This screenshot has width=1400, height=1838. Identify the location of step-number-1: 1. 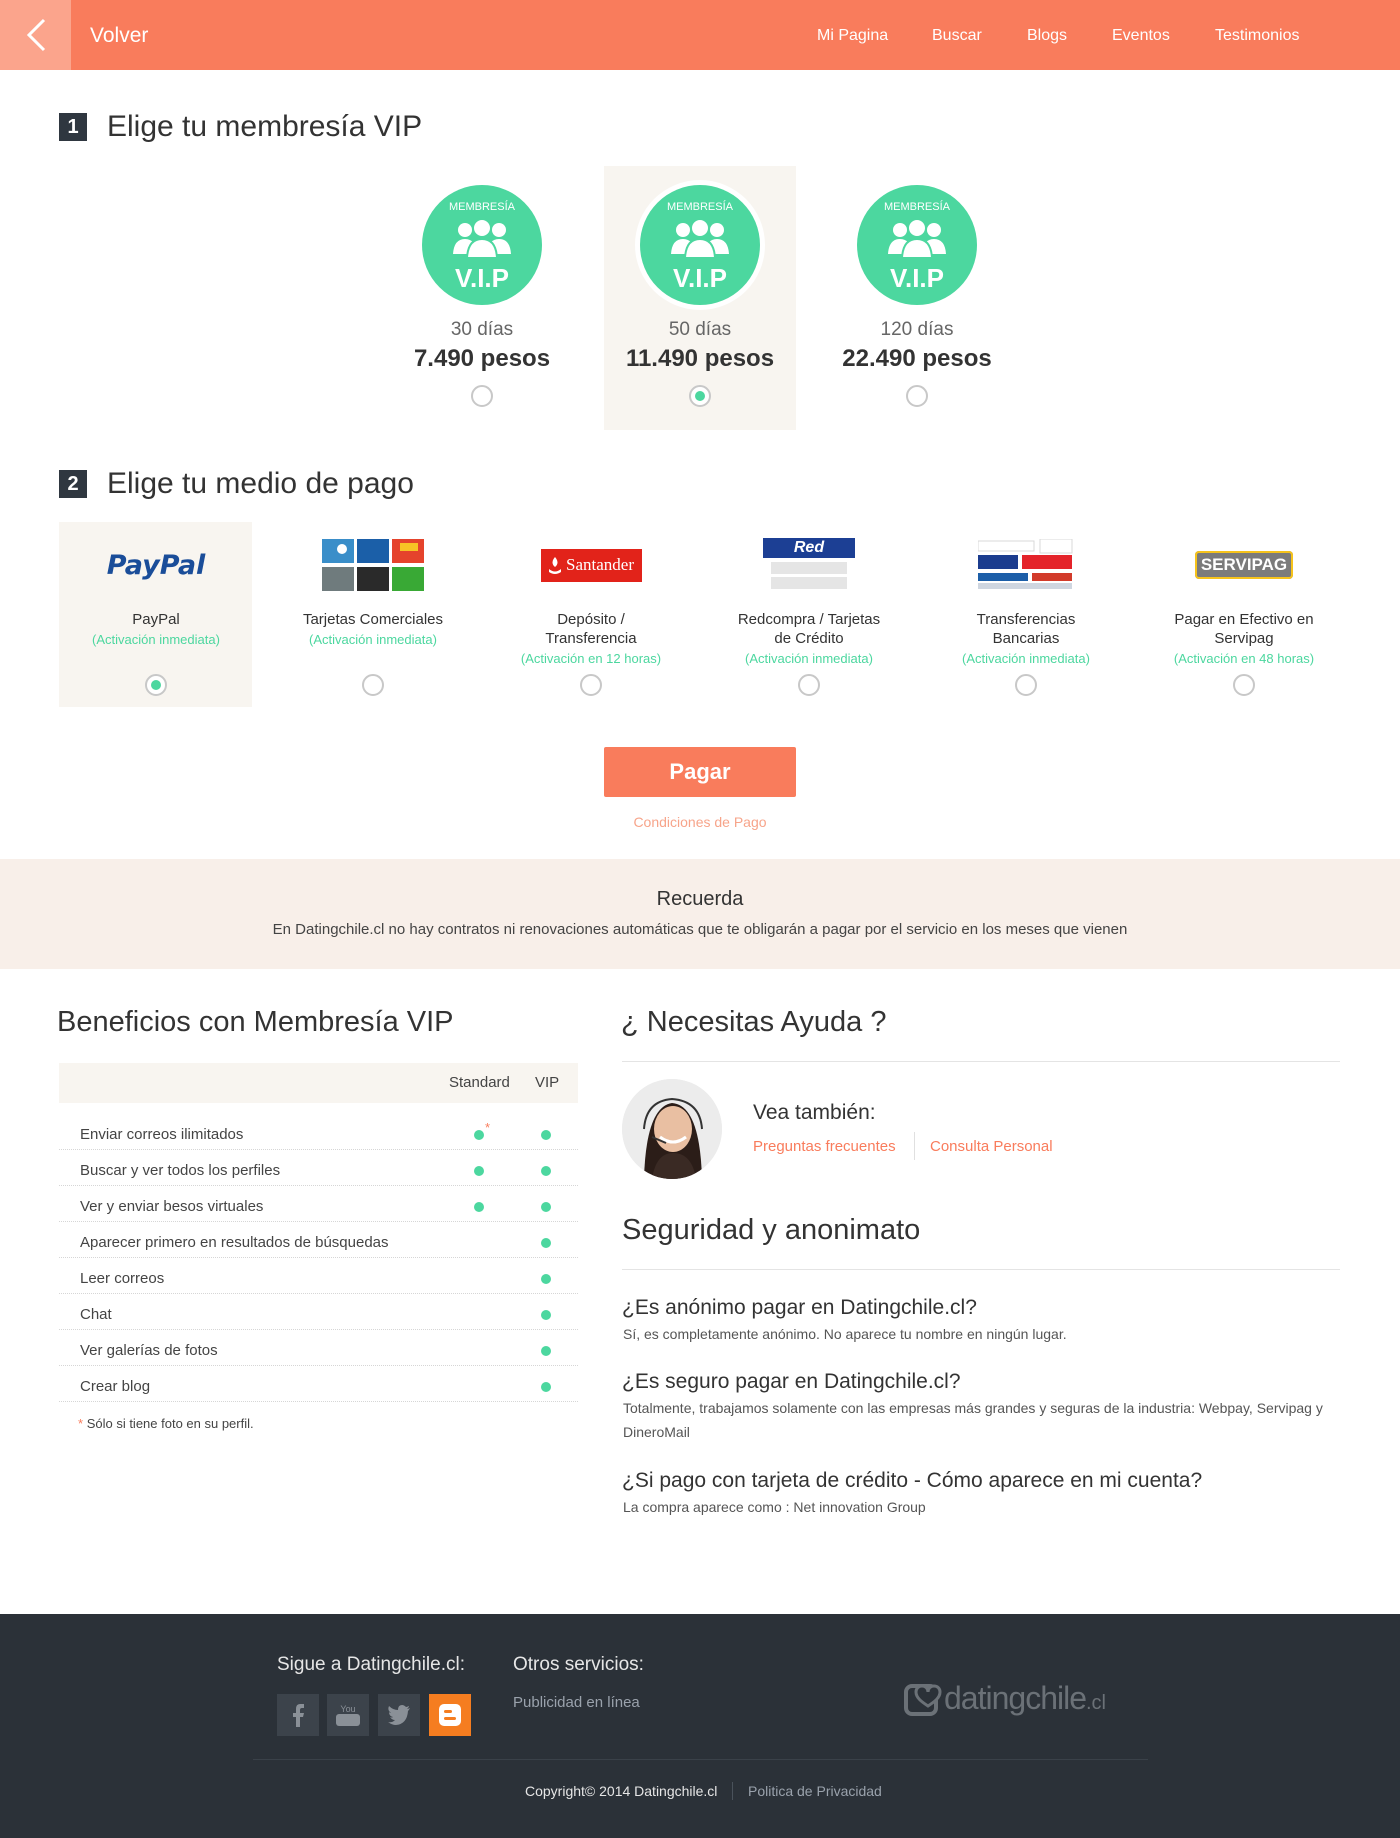
(73, 127).